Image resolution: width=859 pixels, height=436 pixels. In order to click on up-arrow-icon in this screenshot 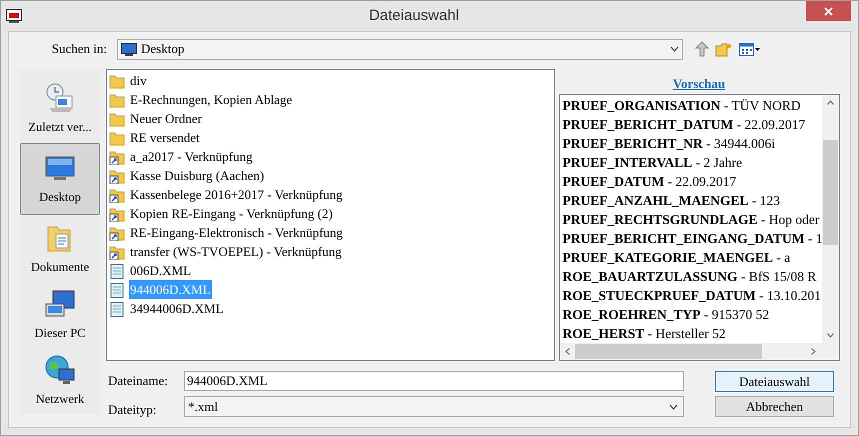, I will do `click(702, 49)`.